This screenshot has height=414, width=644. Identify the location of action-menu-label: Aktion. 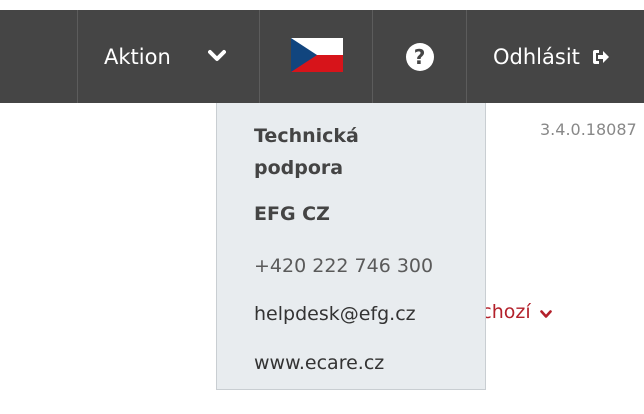
(137, 56).